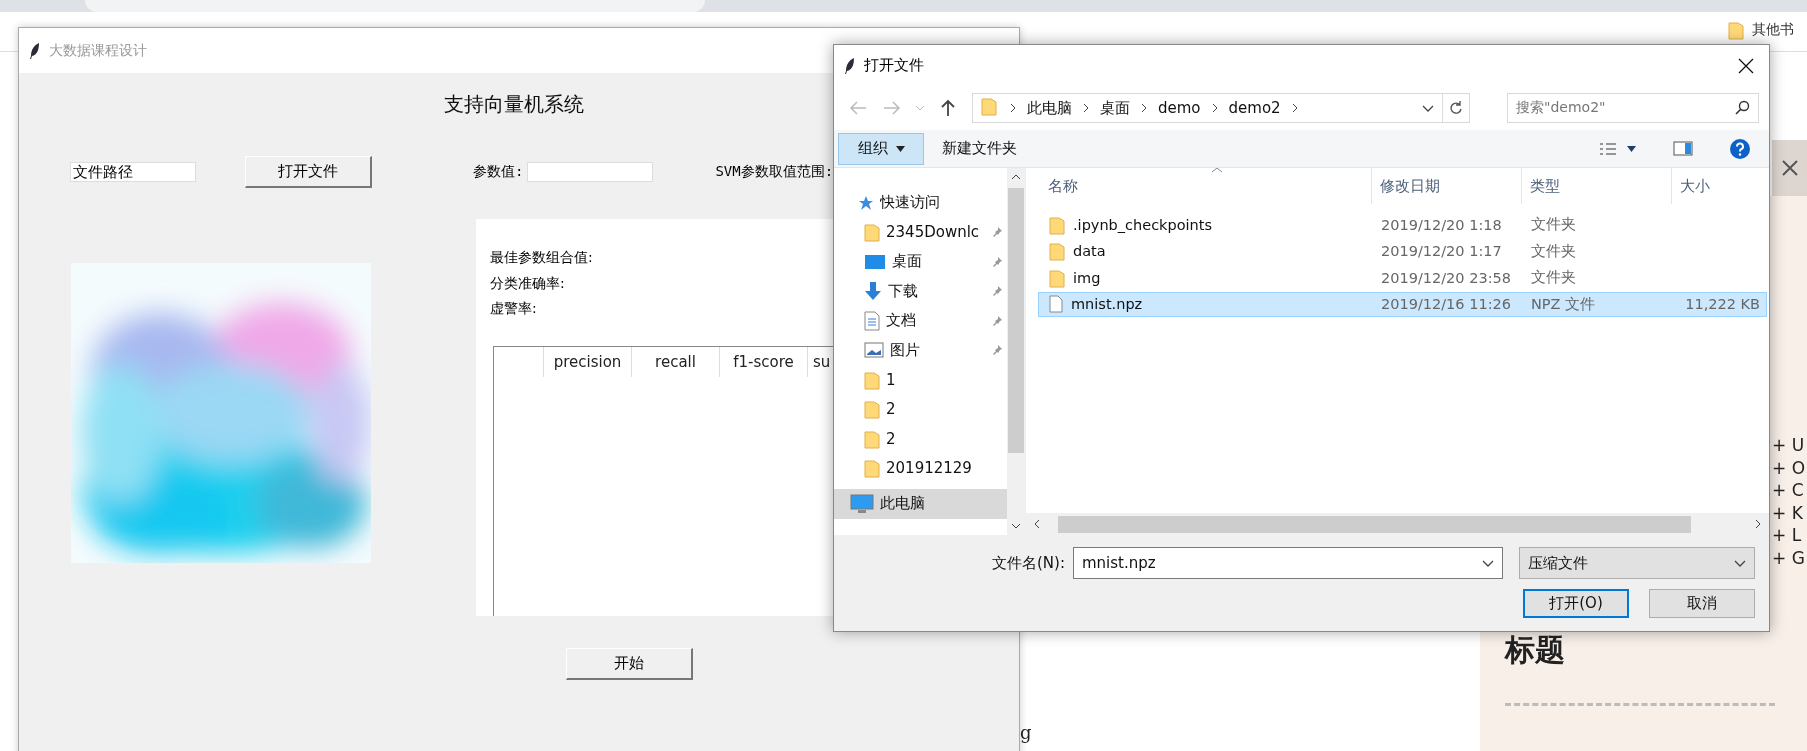 The height and width of the screenshot is (751, 1807). I want to click on file-icon, so click(1056, 304).